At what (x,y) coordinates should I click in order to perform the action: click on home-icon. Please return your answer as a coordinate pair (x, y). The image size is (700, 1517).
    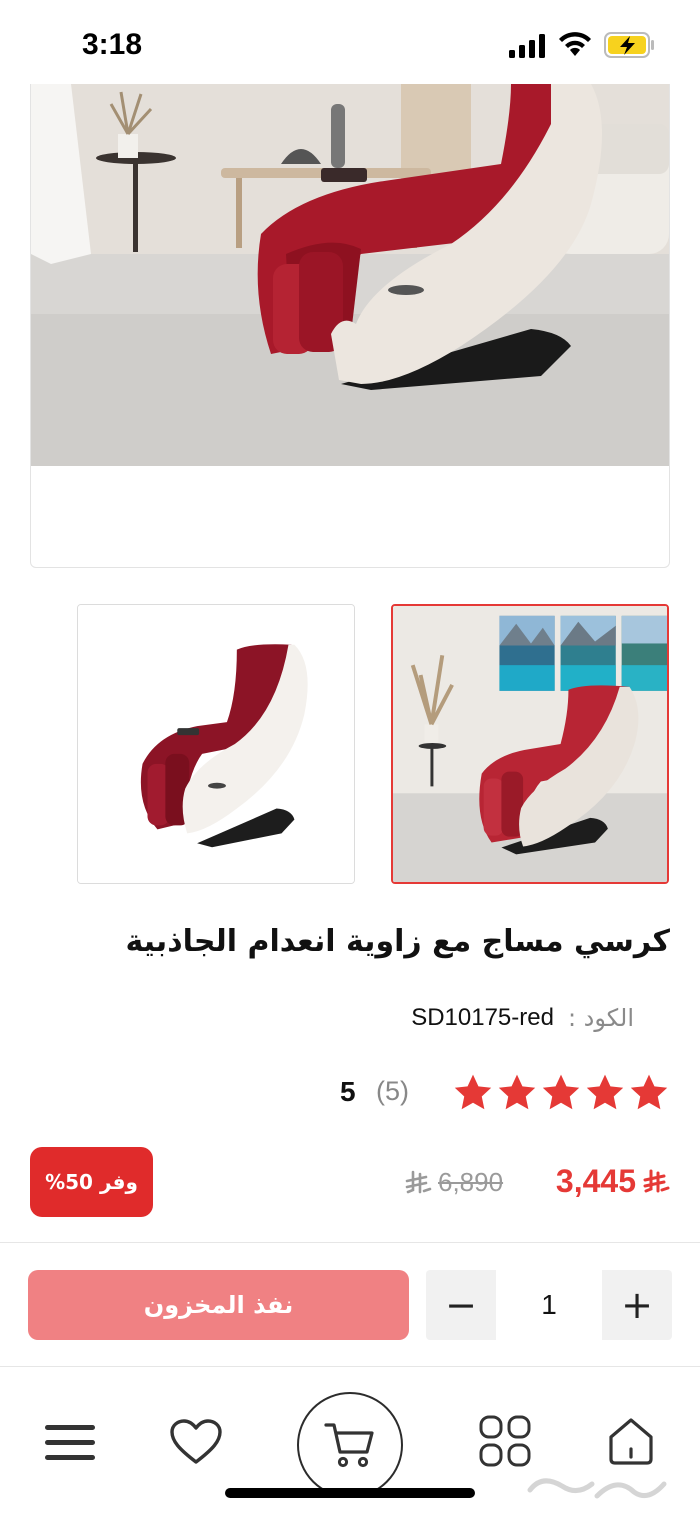
    Looking at the image, I should click on (631, 1441).